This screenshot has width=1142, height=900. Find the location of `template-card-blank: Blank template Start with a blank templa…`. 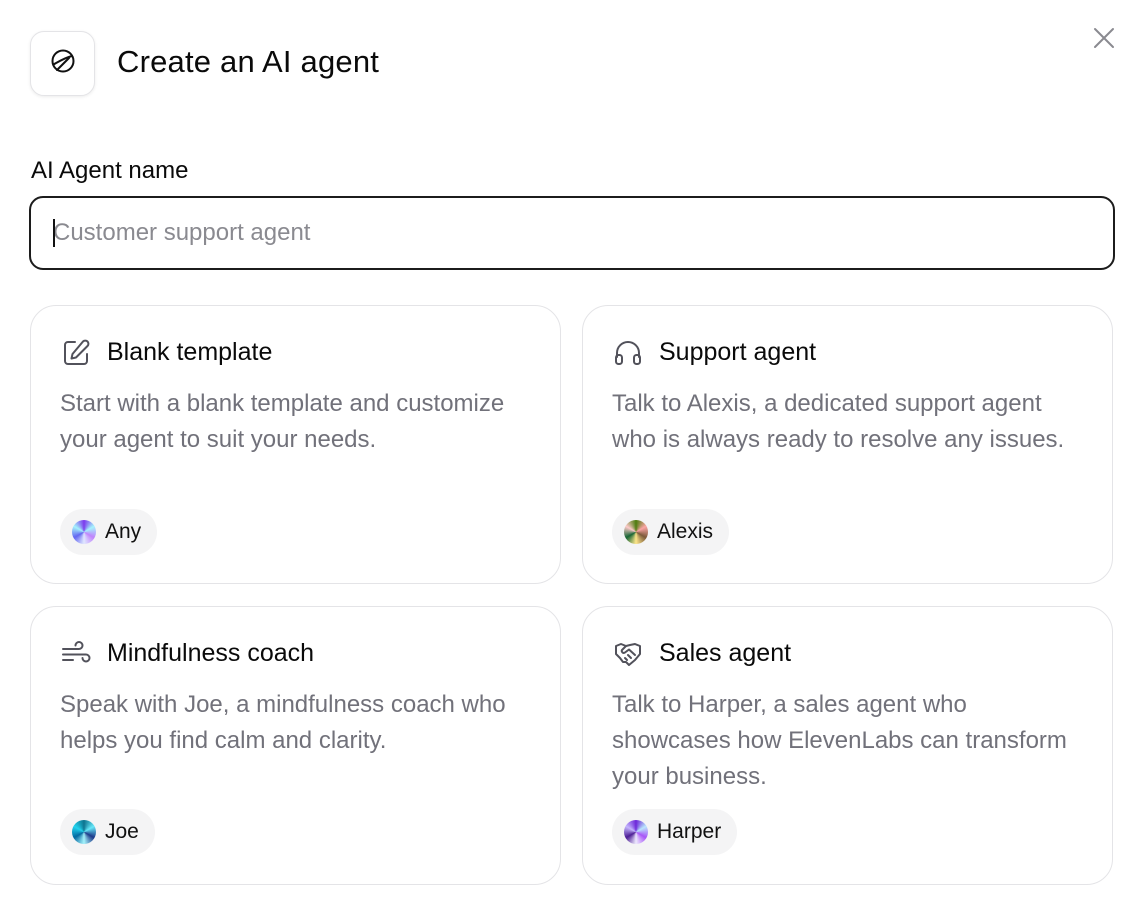

template-card-blank: Blank template Start with a blank templa… is located at coordinates (295, 444).